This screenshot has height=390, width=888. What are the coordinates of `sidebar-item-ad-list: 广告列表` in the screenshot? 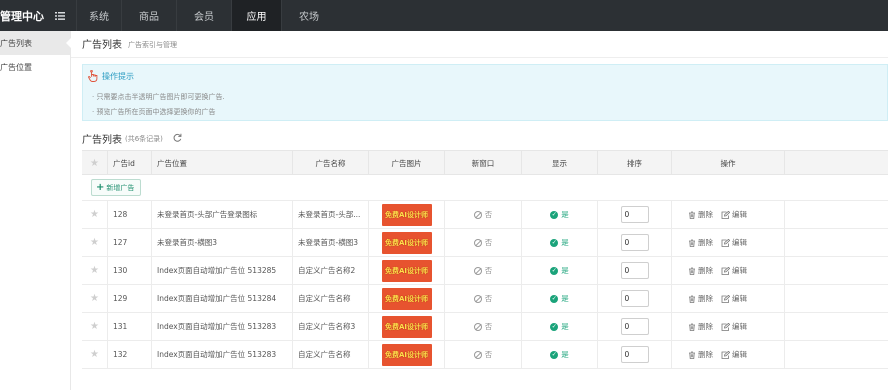 It's located at (35, 43).